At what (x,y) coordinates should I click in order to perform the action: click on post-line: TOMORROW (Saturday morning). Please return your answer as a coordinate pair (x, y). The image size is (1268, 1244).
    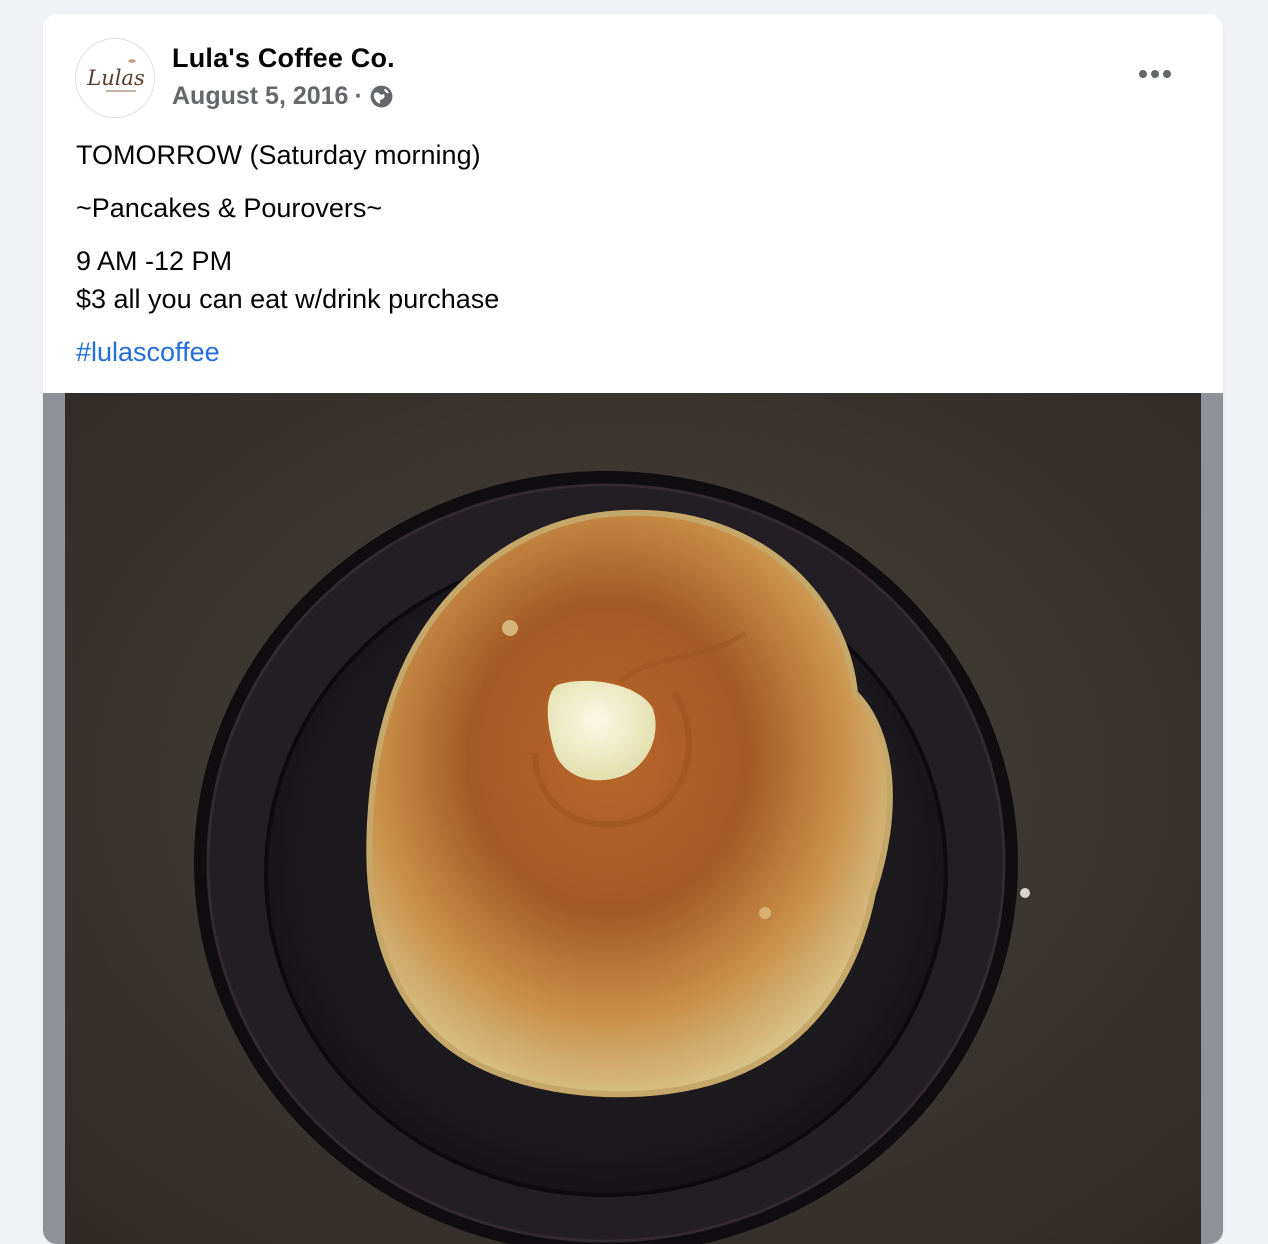
    Looking at the image, I should click on (278, 155).